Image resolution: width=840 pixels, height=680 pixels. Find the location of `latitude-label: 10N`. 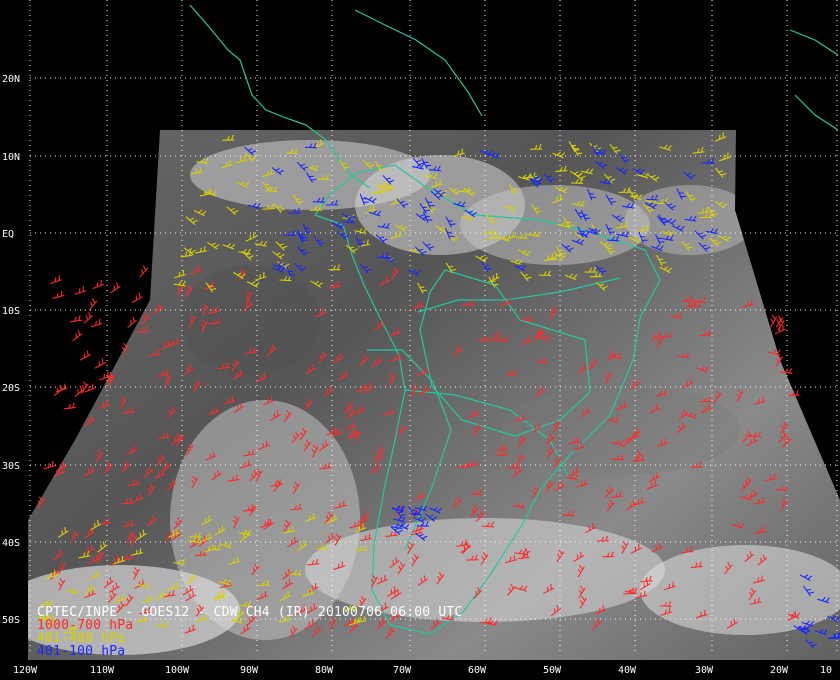

latitude-label: 10N is located at coordinates (11, 157).